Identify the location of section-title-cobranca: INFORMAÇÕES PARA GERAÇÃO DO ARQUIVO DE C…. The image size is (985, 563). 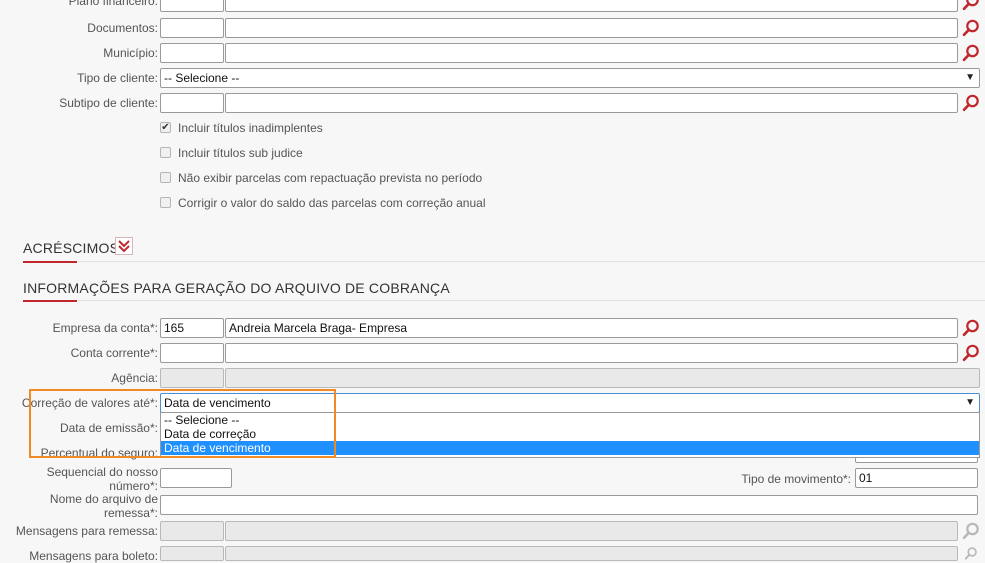
(236, 288).